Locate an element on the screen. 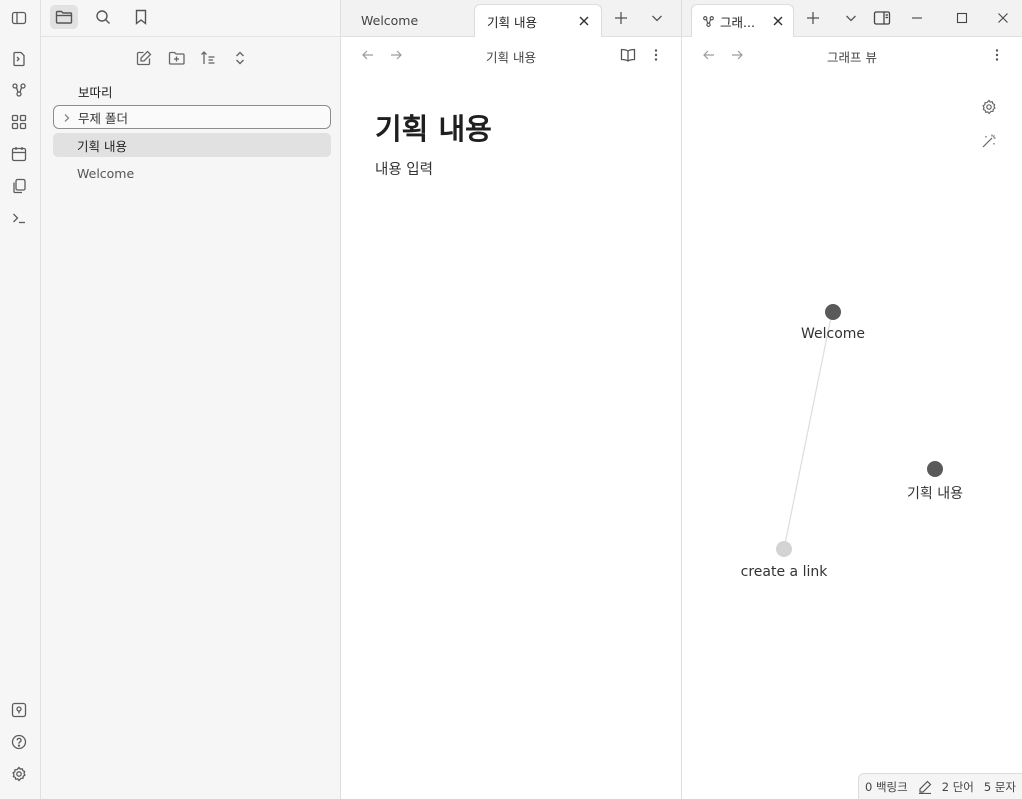  word-count: 2 단어 is located at coordinates (957, 786).